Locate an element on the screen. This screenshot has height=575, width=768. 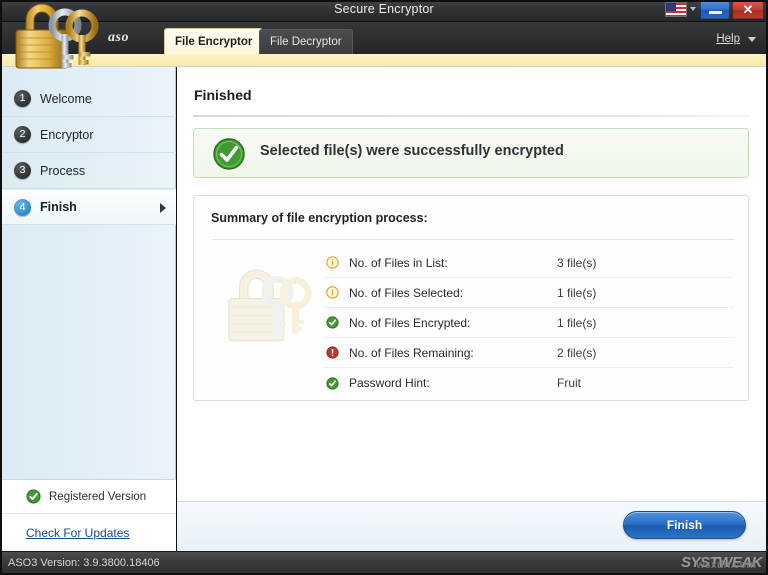
help-chevron-down-icon is located at coordinates (752, 39).